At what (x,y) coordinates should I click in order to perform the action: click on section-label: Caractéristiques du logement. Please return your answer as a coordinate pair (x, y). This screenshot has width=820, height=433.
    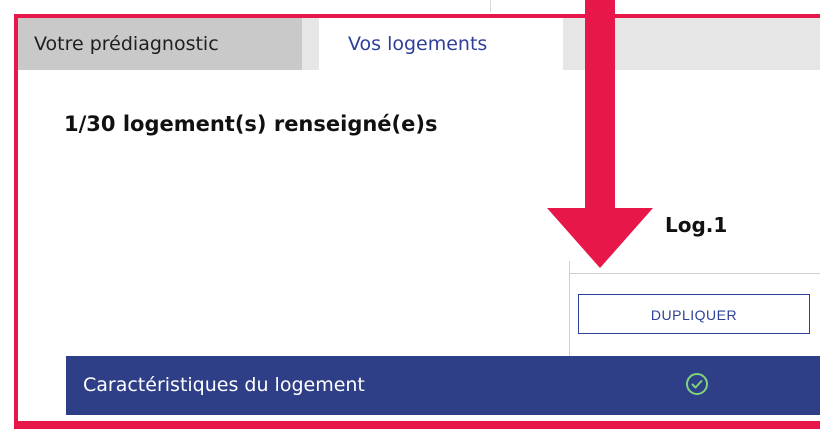
    Looking at the image, I should click on (224, 385).